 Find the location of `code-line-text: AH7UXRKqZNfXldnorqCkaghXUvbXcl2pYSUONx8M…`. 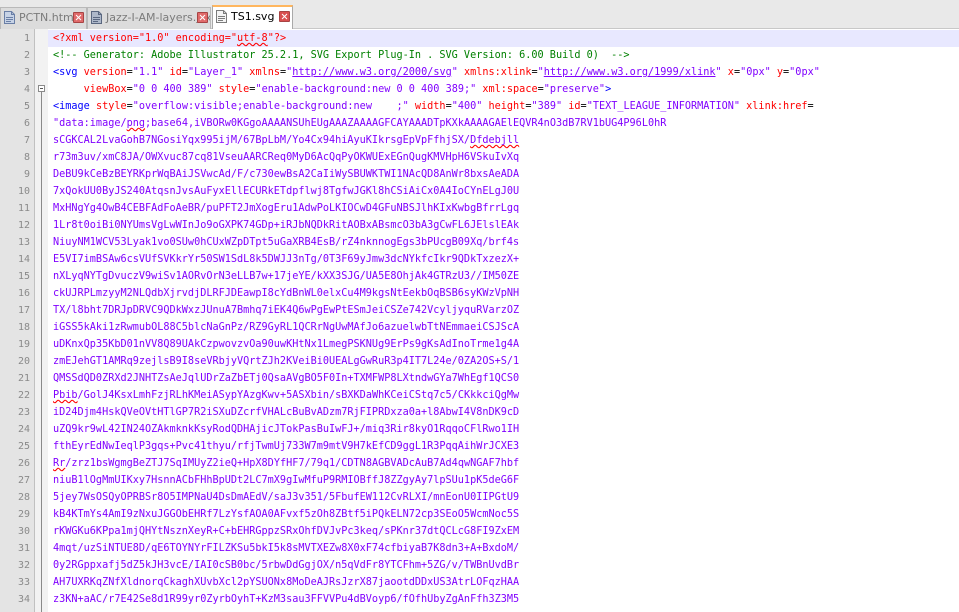

code-line-text: AH7UXRKqZNfXldnorqCkaghXUvbXcl2pYSUONx8M… is located at coordinates (286, 582).